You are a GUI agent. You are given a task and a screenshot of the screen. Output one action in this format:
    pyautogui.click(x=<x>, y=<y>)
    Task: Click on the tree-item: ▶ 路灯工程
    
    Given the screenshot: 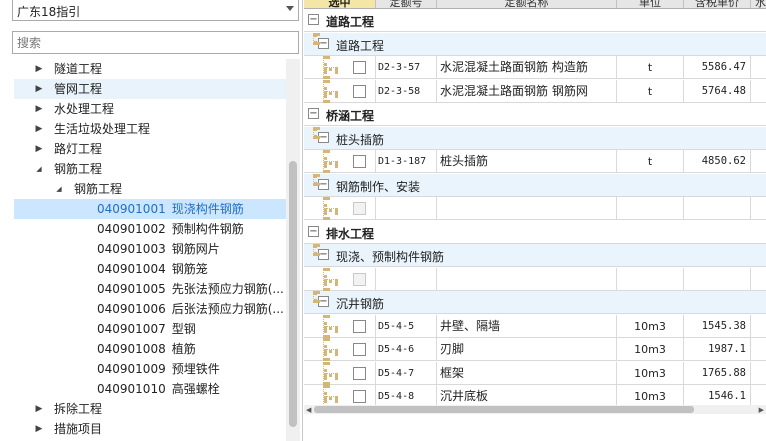 What is the action you would take?
    pyautogui.click(x=150, y=149)
    